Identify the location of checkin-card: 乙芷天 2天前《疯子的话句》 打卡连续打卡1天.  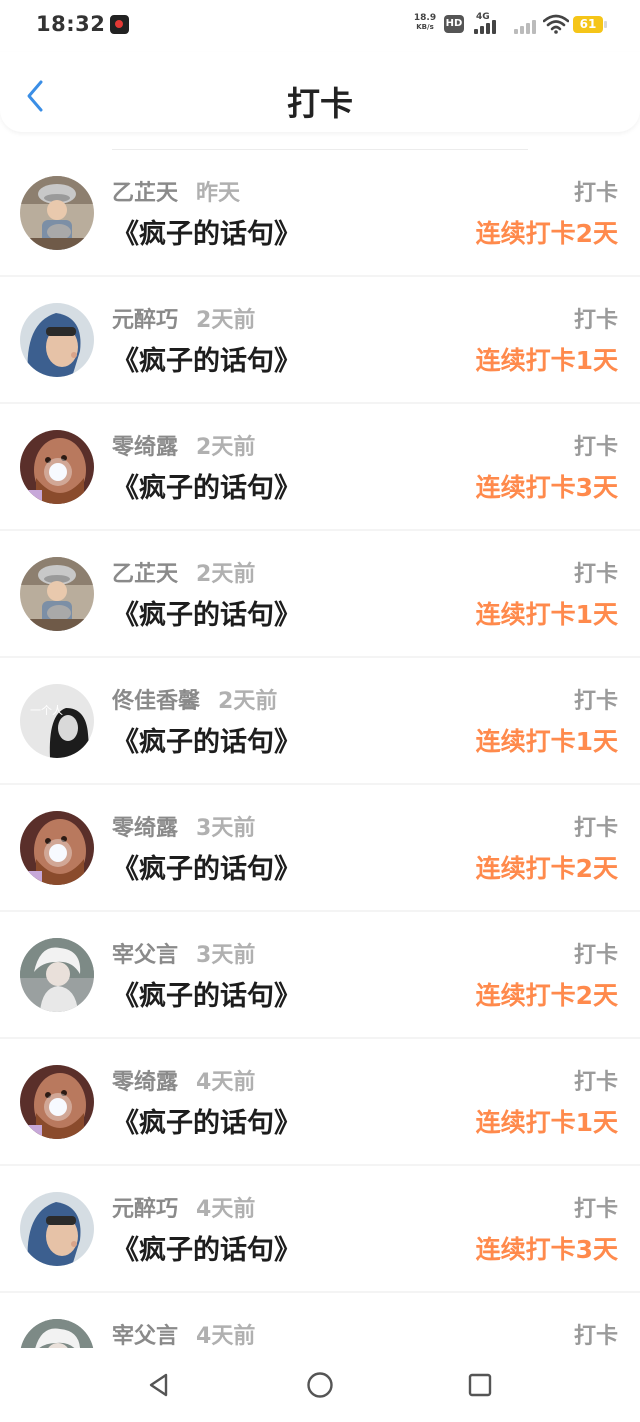
(320, 593).